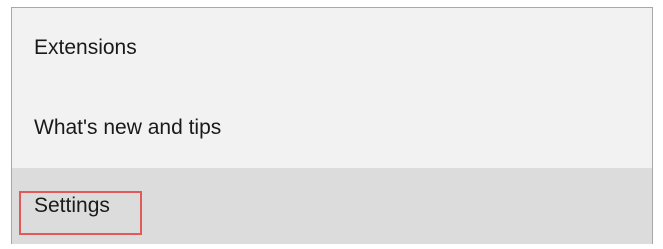 The image size is (663, 249). What do you see at coordinates (72, 205) in the screenshot?
I see `menu-item-label: Settings` at bounding box center [72, 205].